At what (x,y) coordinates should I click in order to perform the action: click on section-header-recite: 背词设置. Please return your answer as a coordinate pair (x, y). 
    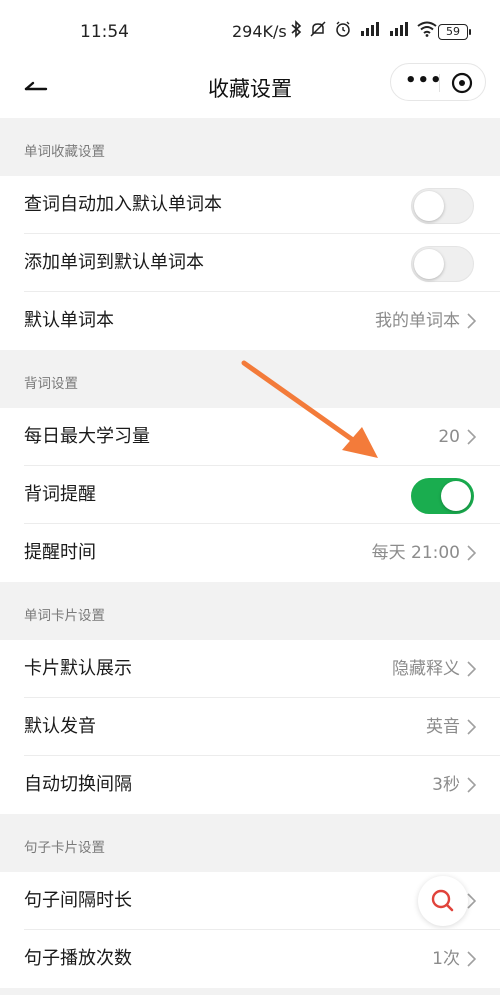
    Looking at the image, I should click on (250, 379).